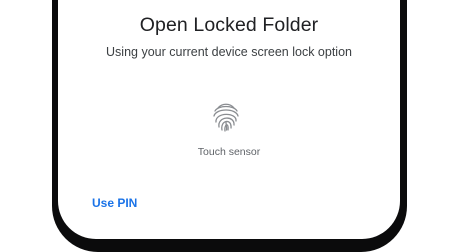 The width and height of the screenshot is (450, 252). What do you see at coordinates (114, 203) in the screenshot?
I see `use-pin-button: Use PIN` at bounding box center [114, 203].